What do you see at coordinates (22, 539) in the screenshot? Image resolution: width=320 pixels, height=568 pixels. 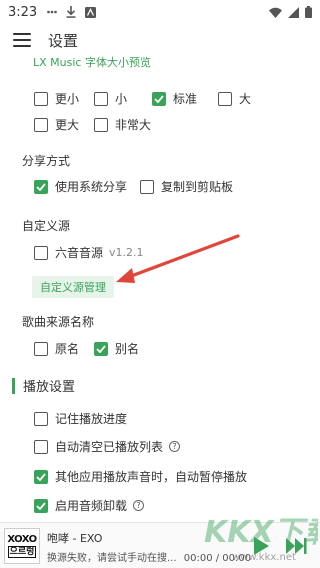 I see `cover-text-top: XOXO` at bounding box center [22, 539].